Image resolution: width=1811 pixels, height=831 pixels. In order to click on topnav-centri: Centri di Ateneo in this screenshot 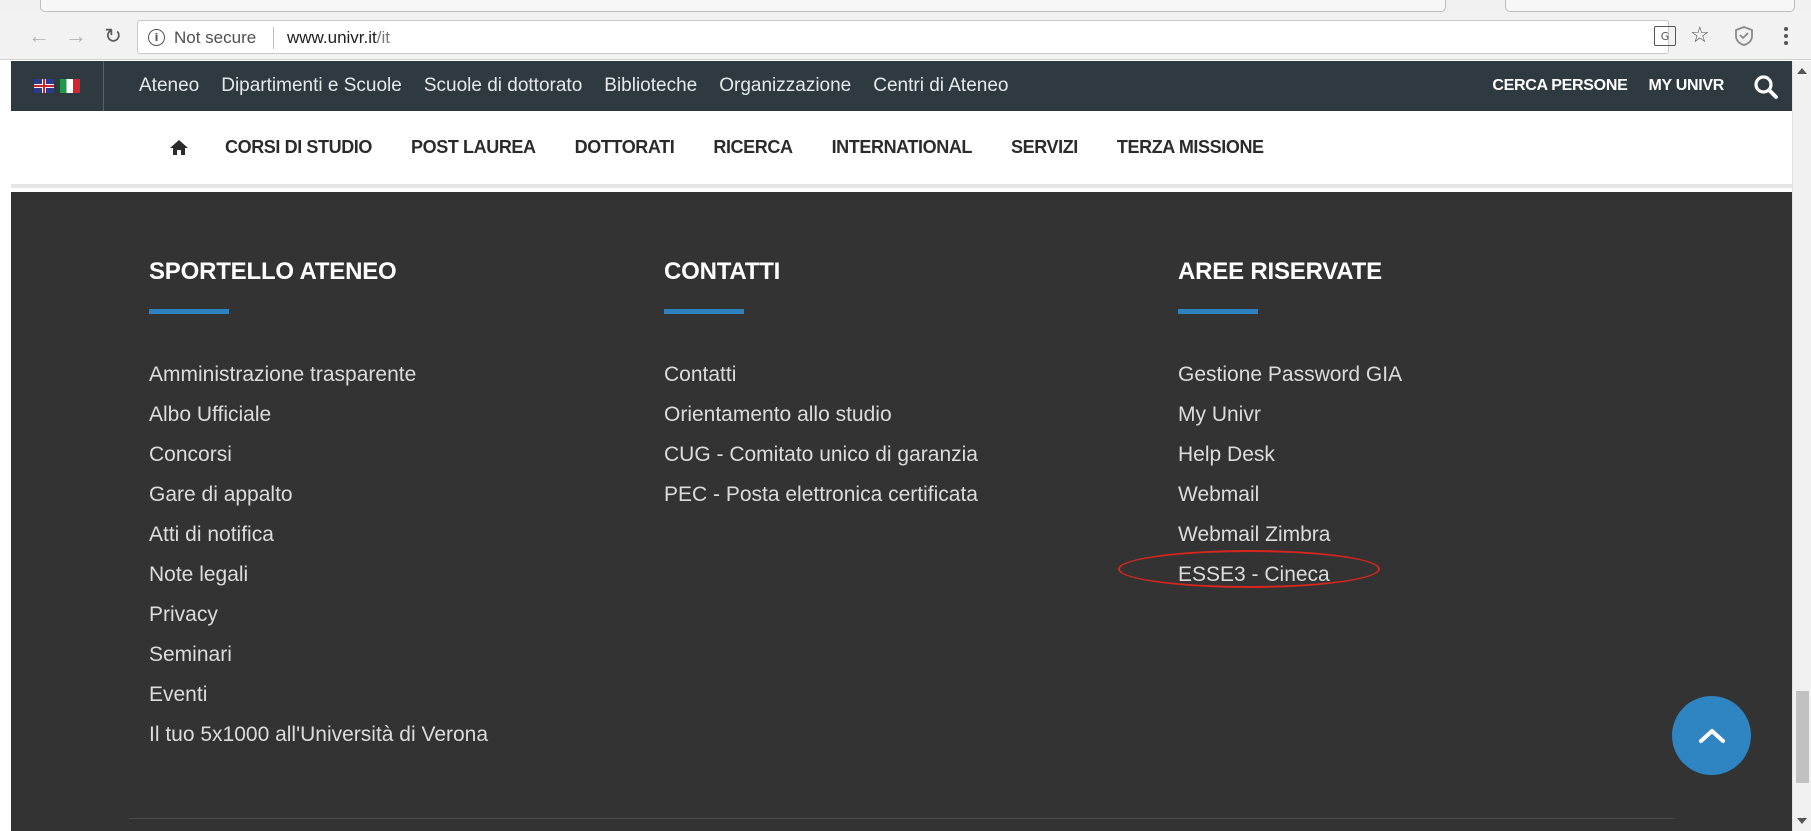, I will do `click(940, 86)`.